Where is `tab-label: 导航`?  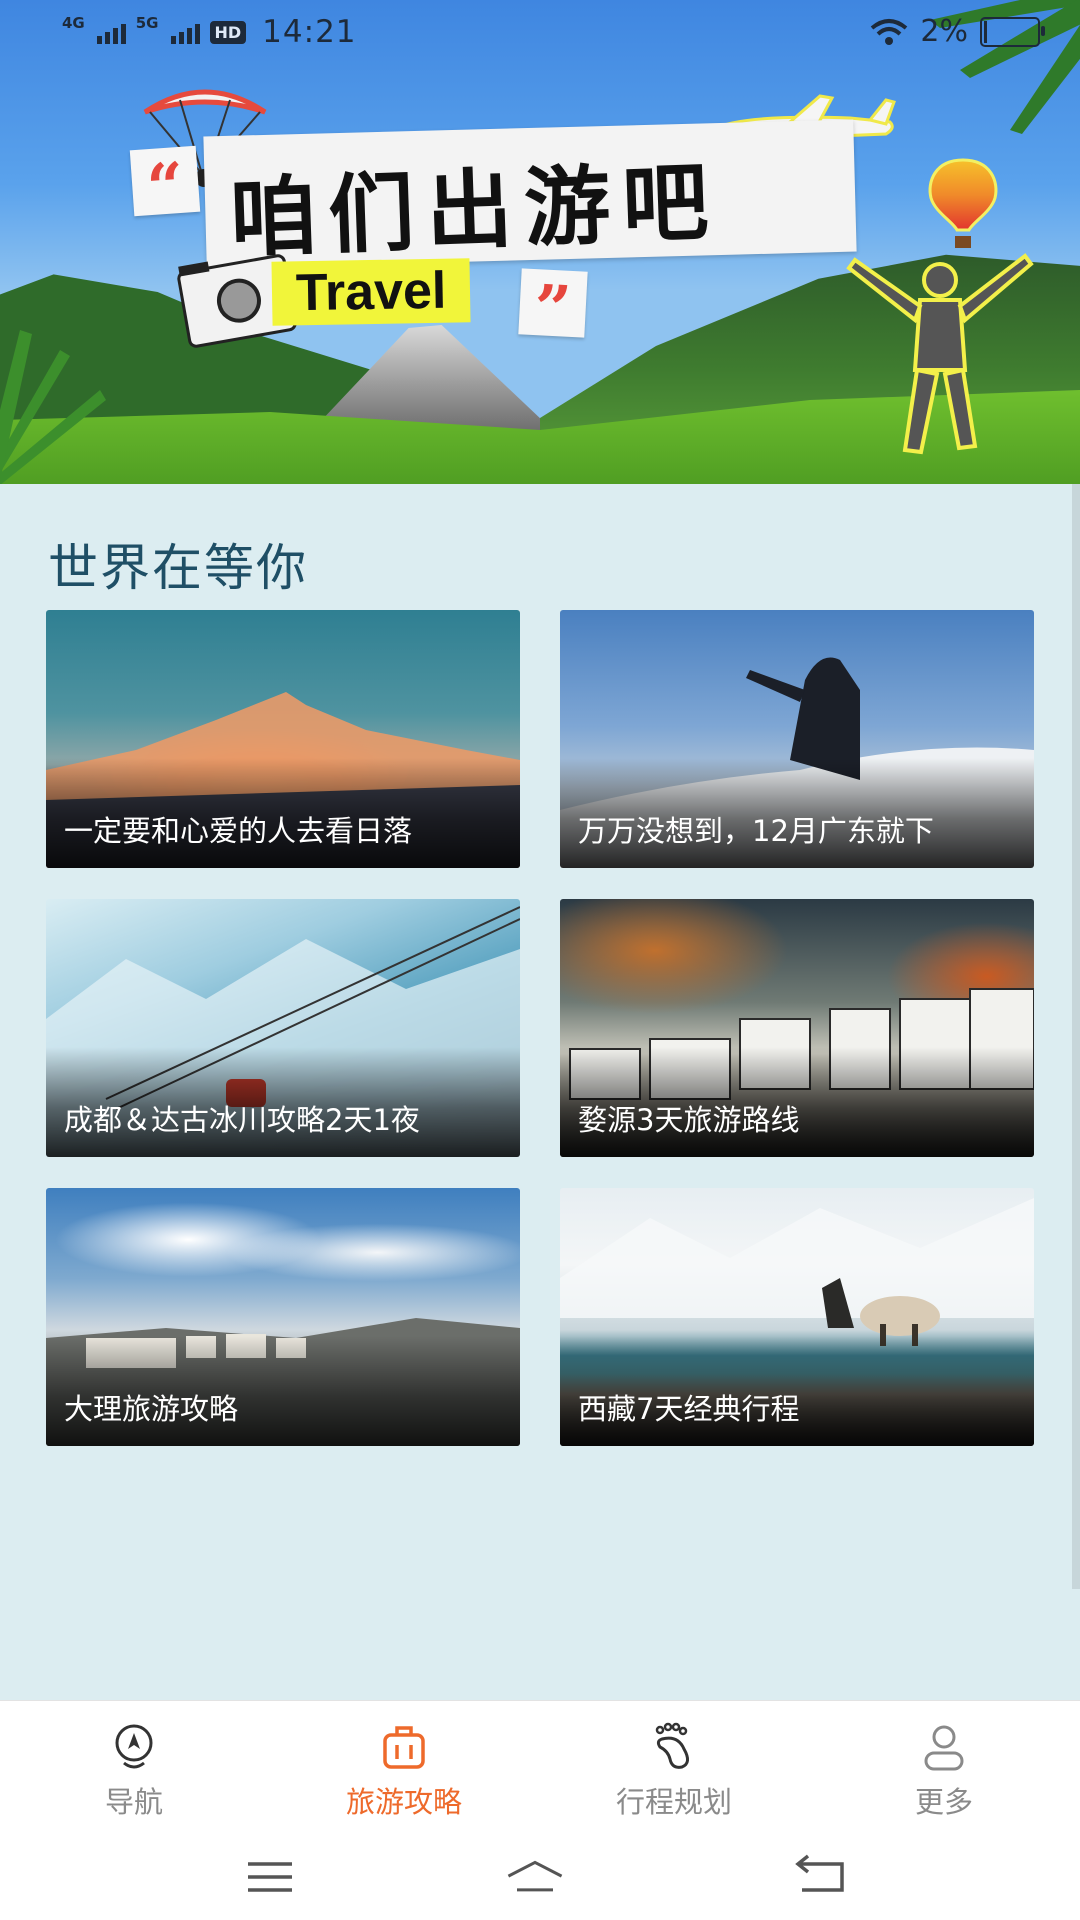 tab-label: 导航 is located at coordinates (133, 1802).